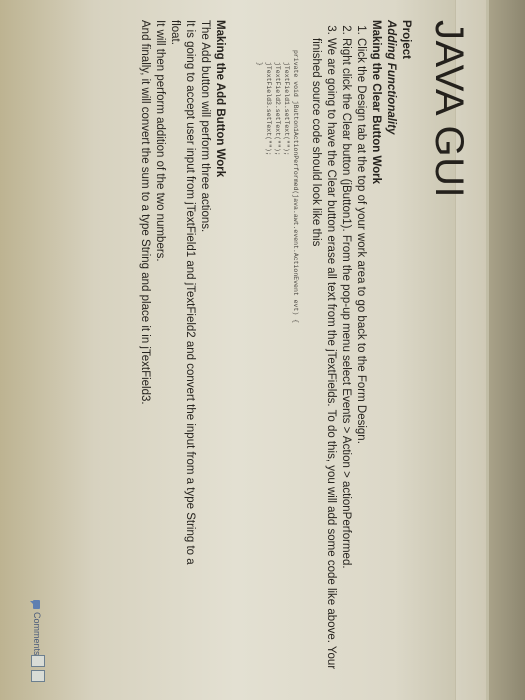 The width and height of the screenshot is (525, 700). I want to click on view-switcher, so click(38, 668).